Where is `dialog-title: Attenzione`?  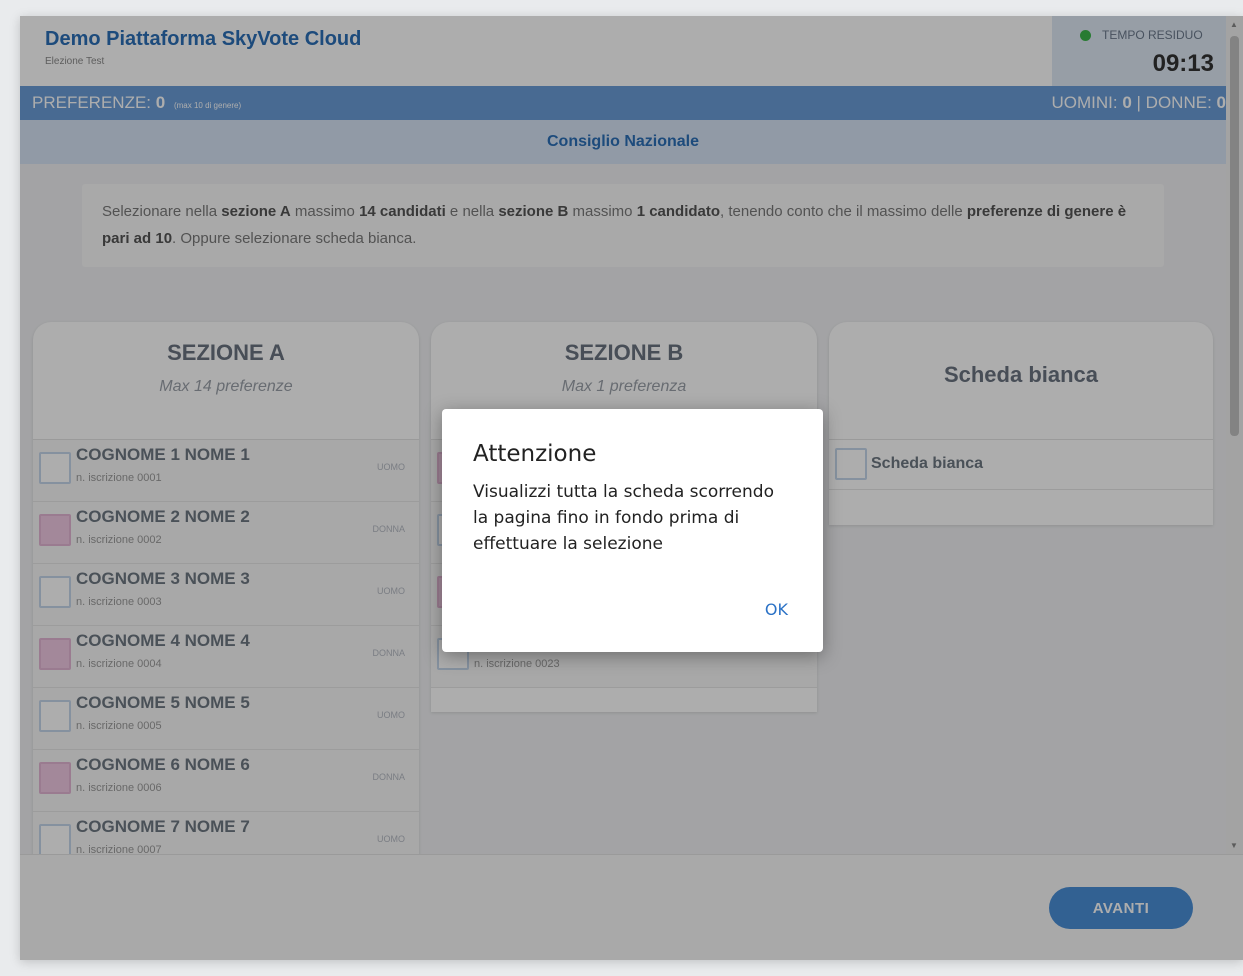 dialog-title: Attenzione is located at coordinates (535, 454).